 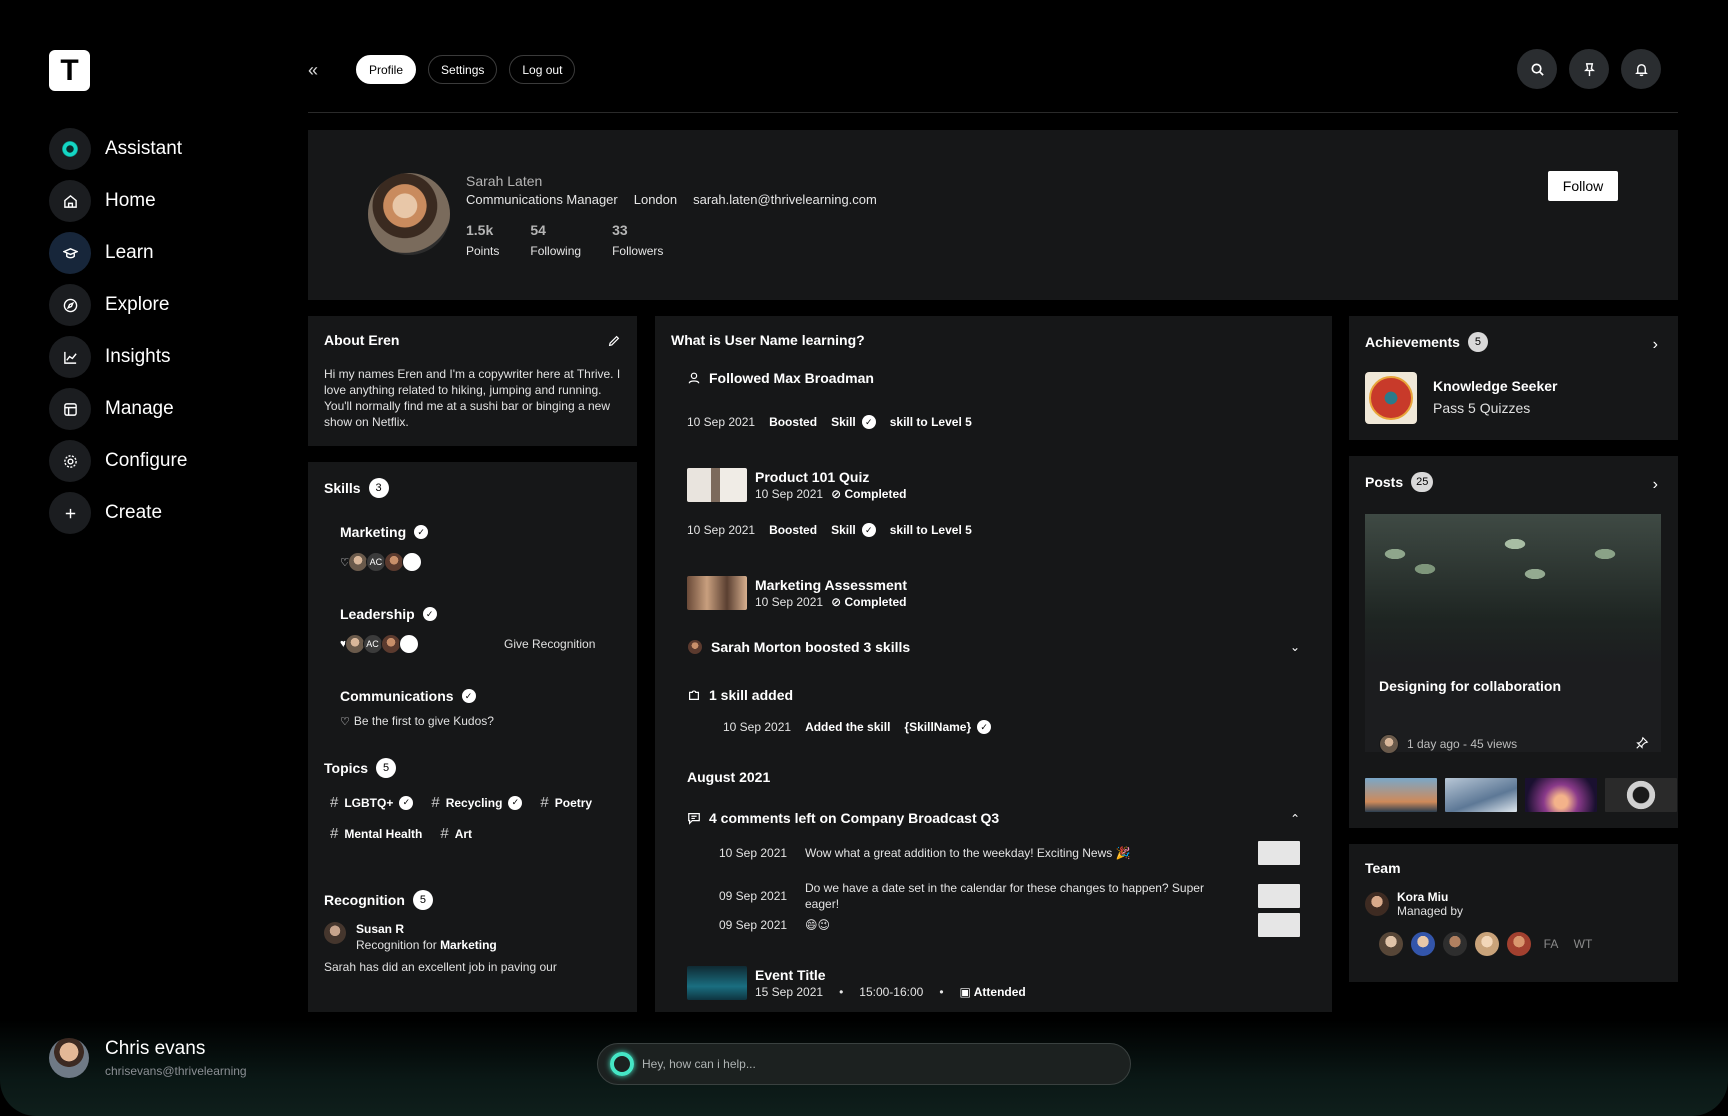 I want to click on app-logo: T, so click(x=69, y=70).